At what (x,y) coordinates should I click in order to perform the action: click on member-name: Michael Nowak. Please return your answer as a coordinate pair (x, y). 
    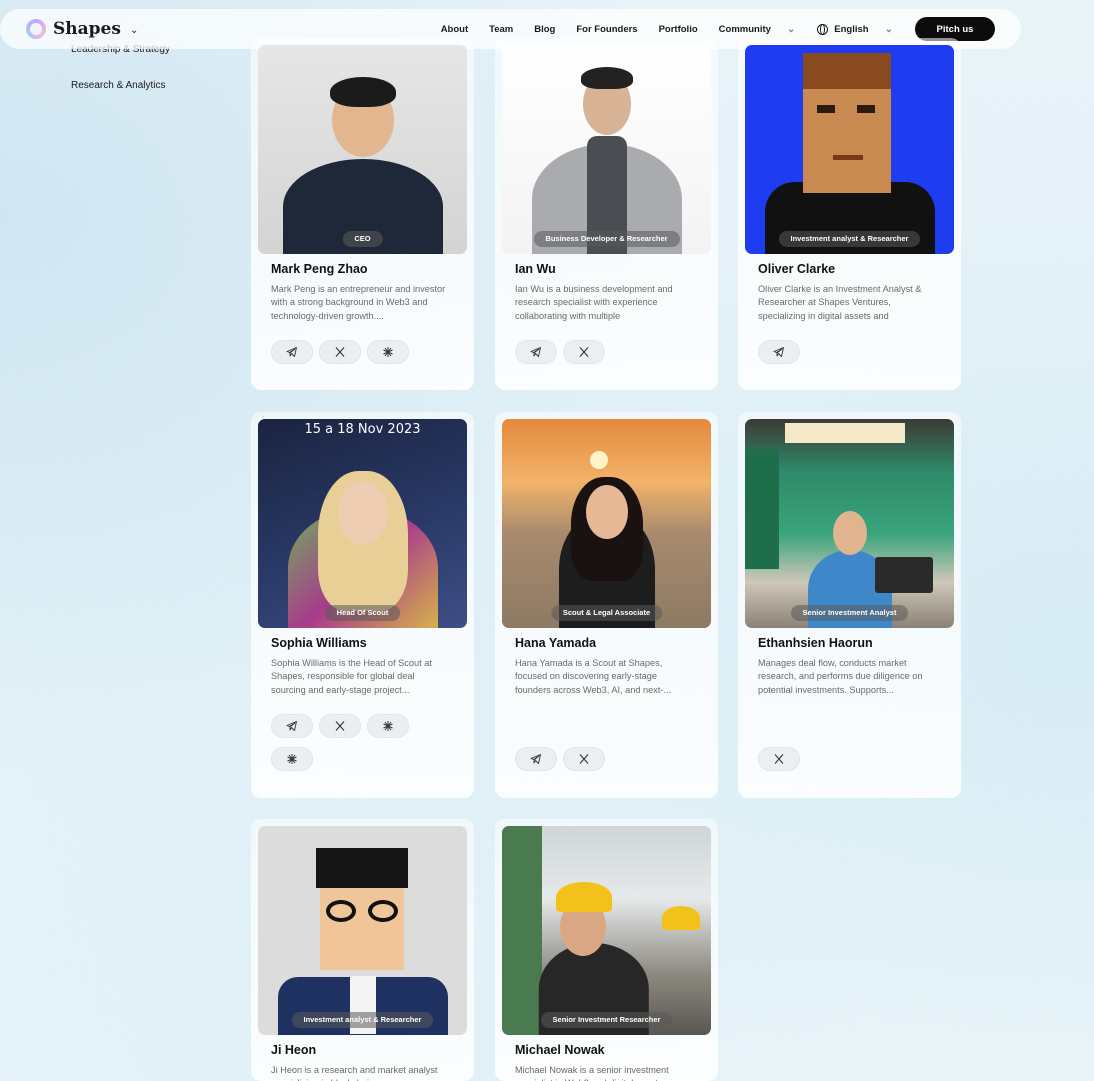
    Looking at the image, I should click on (560, 1050).